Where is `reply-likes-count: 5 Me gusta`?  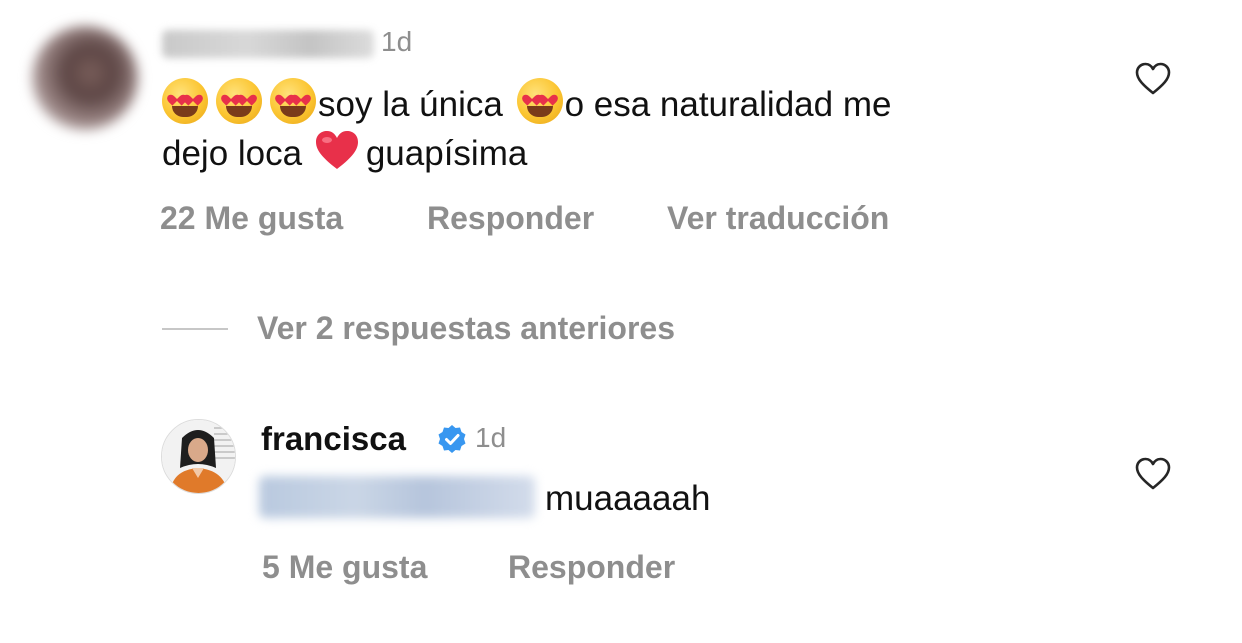 reply-likes-count: 5 Me gusta is located at coordinates (344, 567).